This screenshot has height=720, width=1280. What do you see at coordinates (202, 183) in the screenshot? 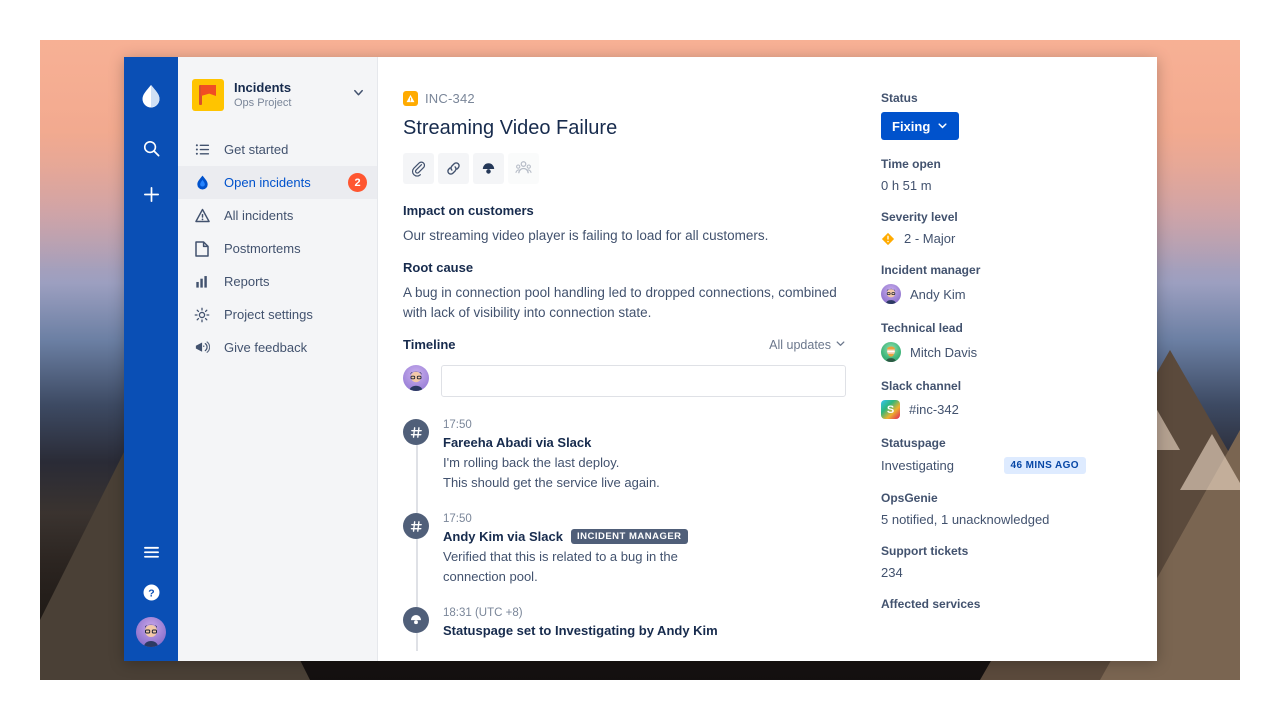
I see `flame-icon` at bounding box center [202, 183].